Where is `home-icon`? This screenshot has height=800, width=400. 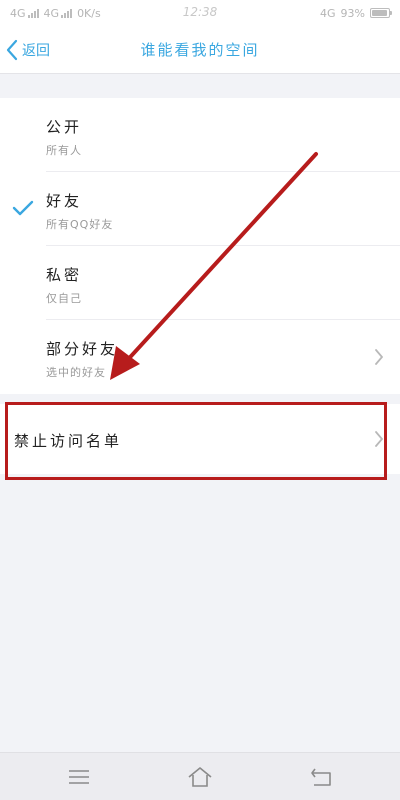 home-icon is located at coordinates (200, 777).